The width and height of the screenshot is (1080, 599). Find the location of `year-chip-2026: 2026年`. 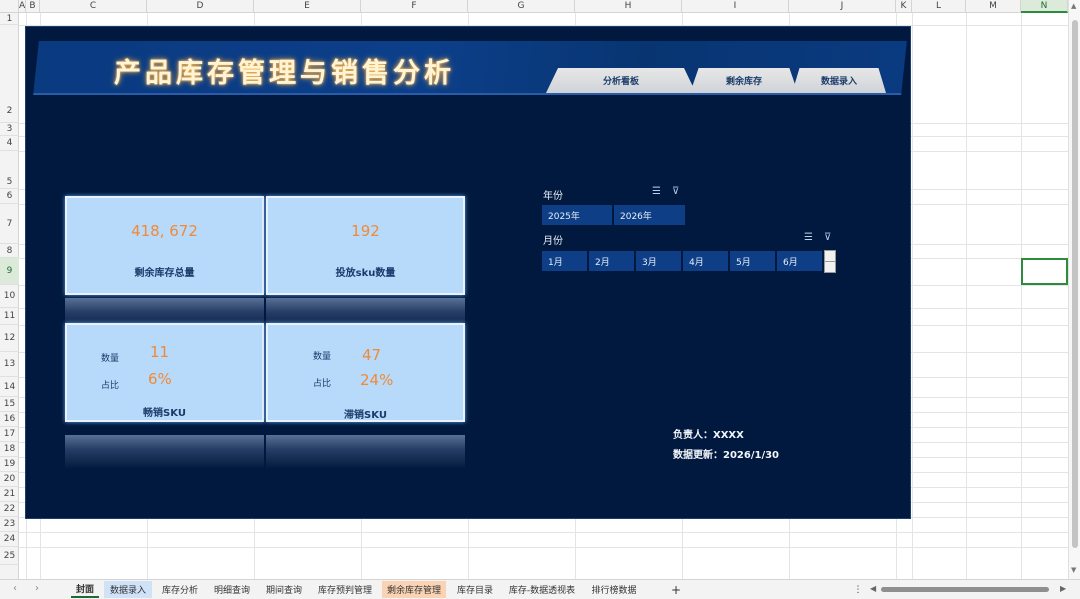

year-chip-2026: 2026年 is located at coordinates (649, 215).